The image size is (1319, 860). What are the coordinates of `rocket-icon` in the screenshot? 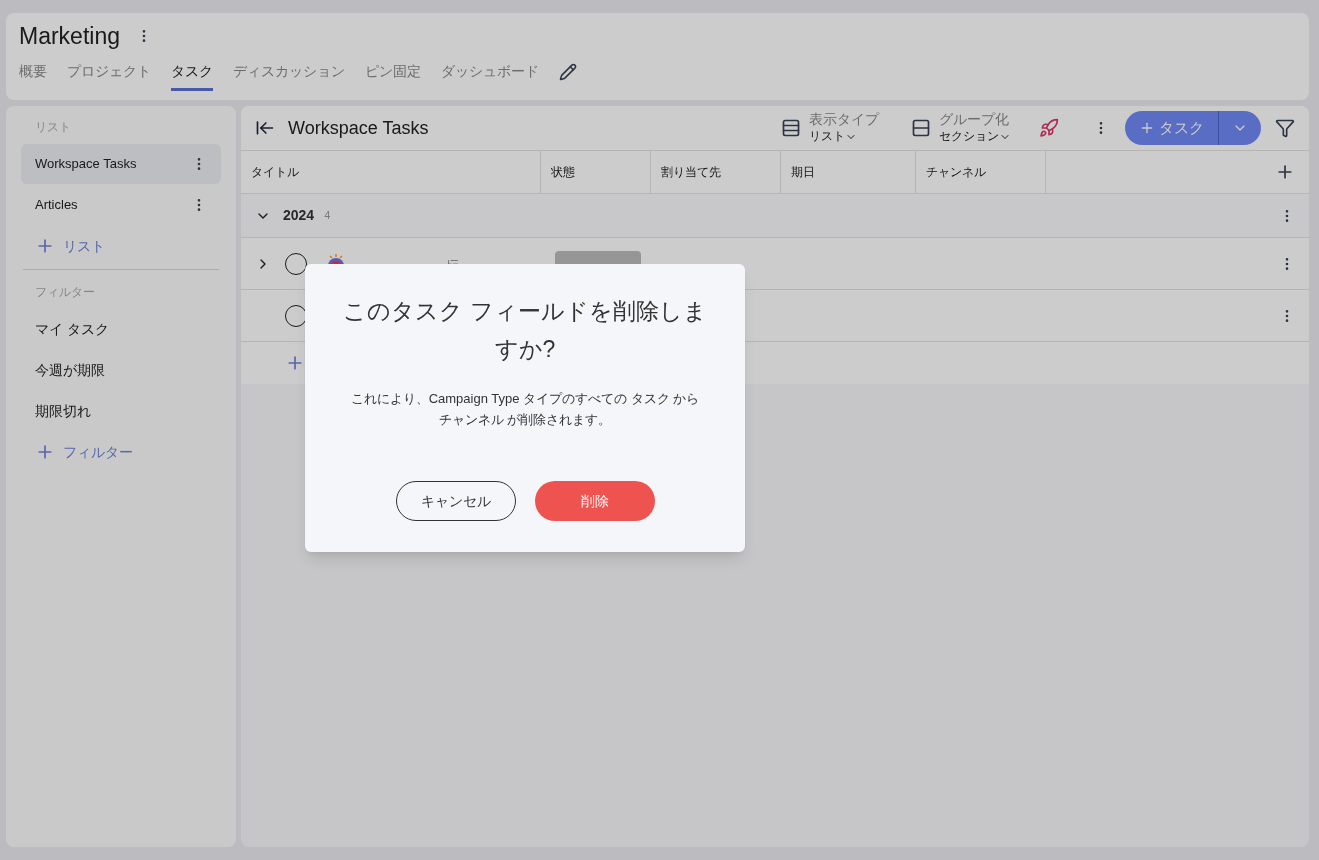 It's located at (1049, 128).